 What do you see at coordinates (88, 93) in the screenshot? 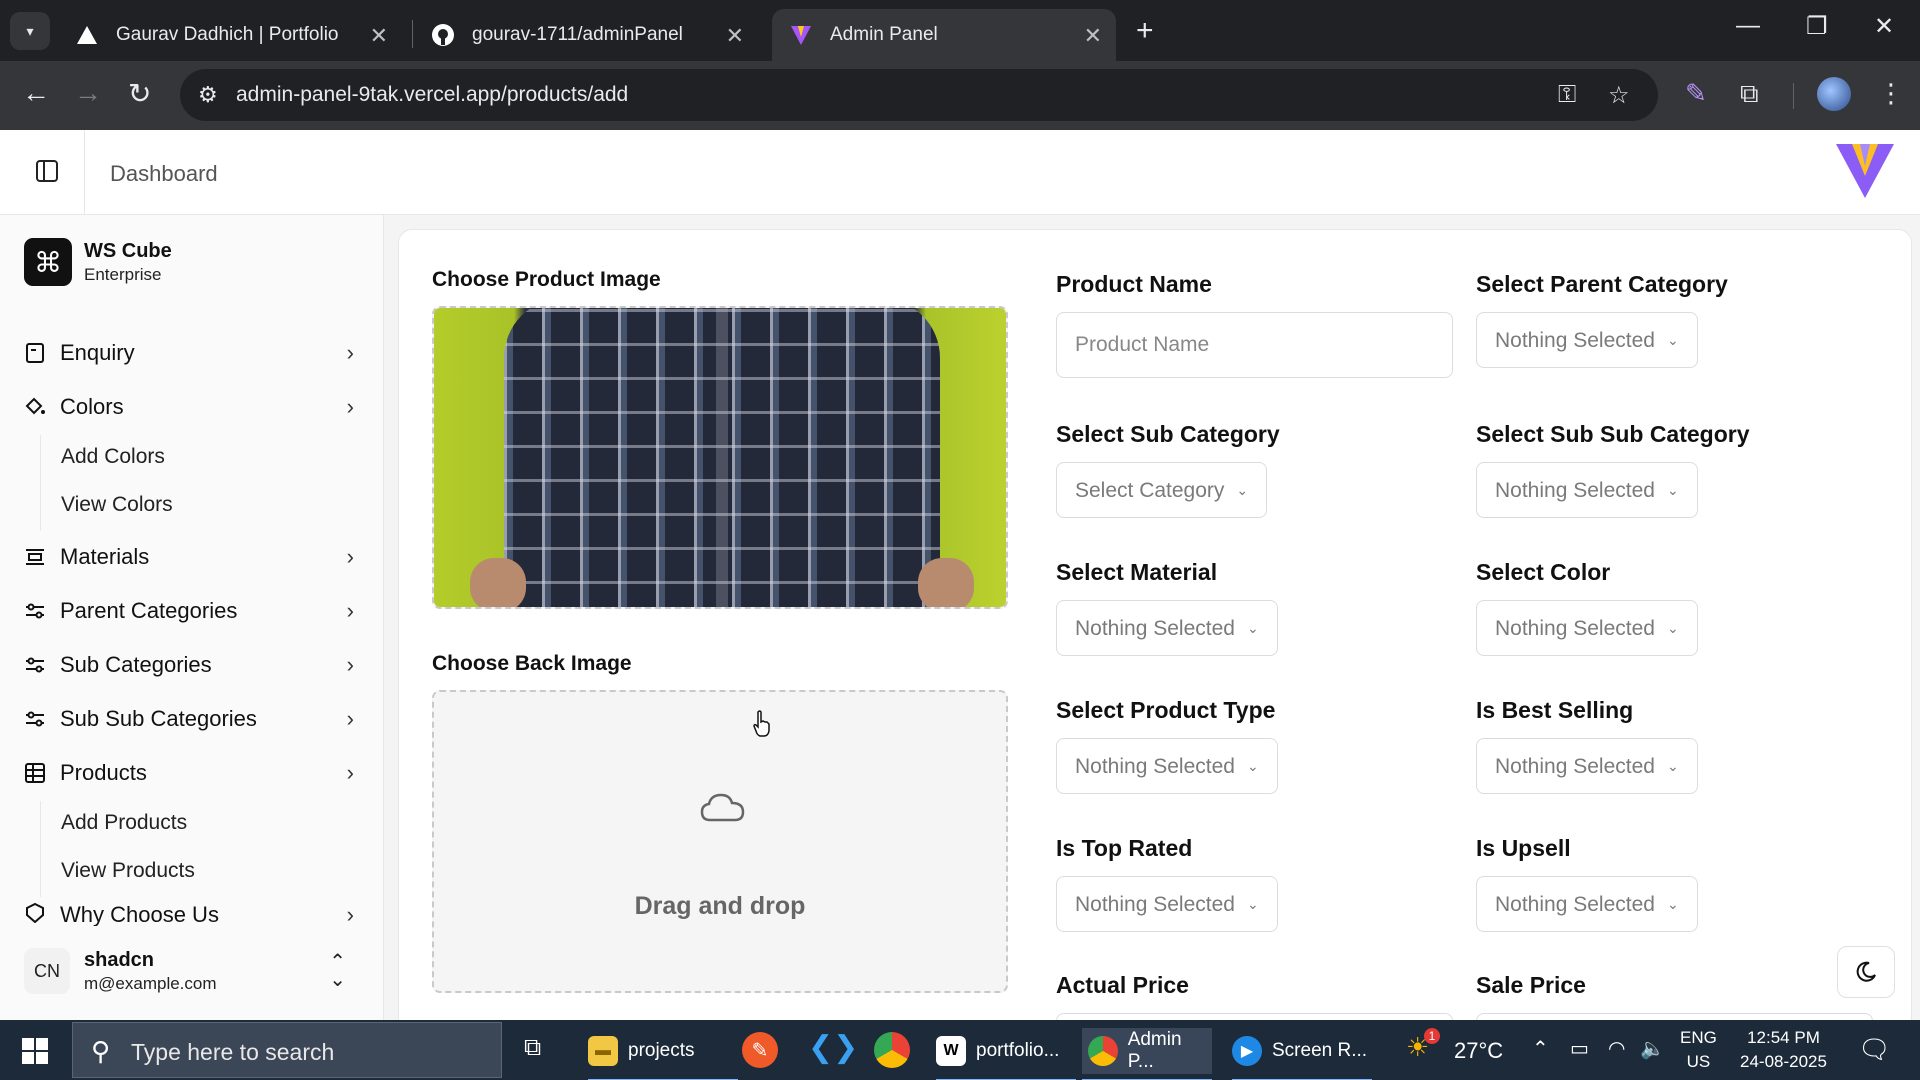
I see `forward-button: →` at bounding box center [88, 93].